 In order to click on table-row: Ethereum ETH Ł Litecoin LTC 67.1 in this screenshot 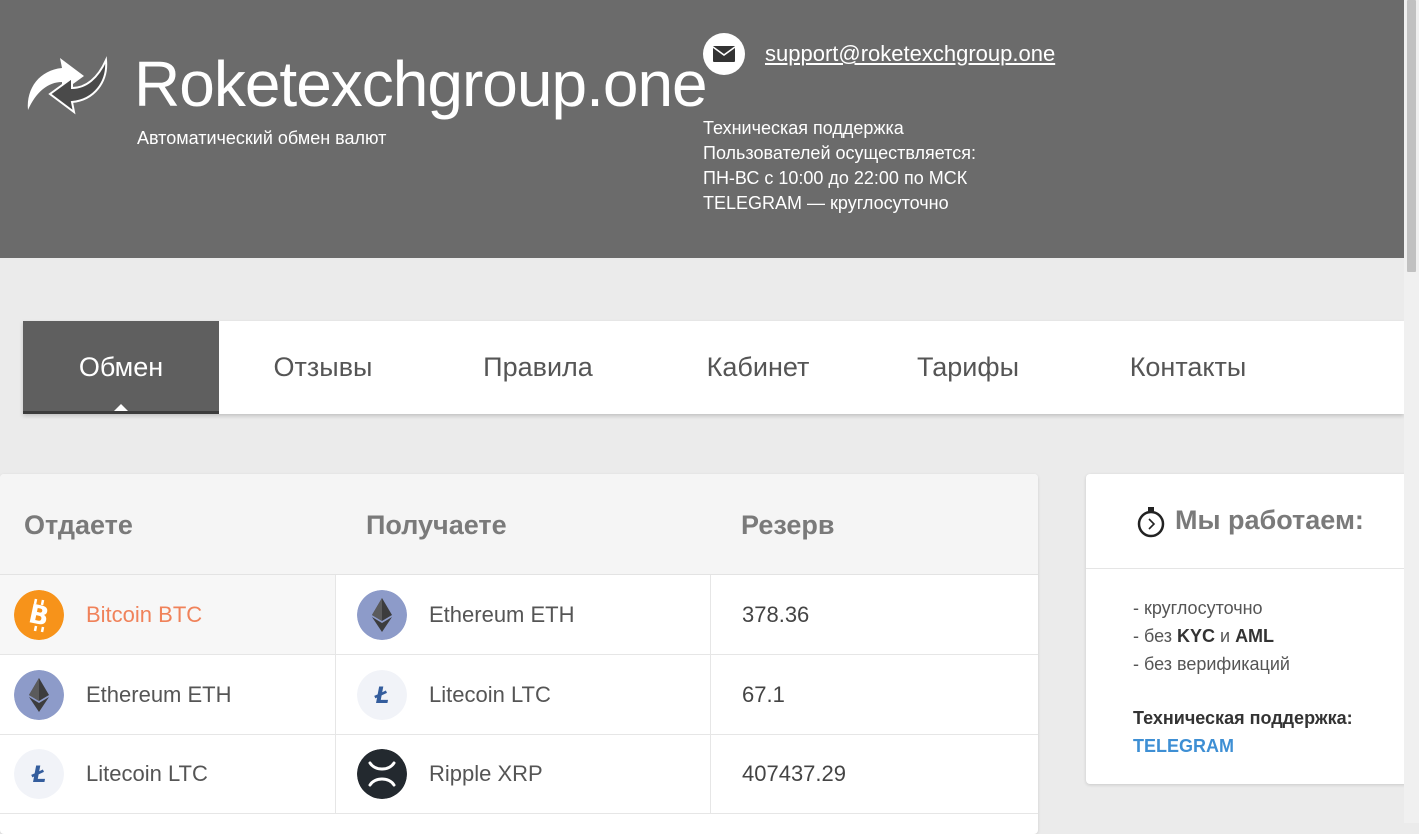, I will do `click(519, 695)`.